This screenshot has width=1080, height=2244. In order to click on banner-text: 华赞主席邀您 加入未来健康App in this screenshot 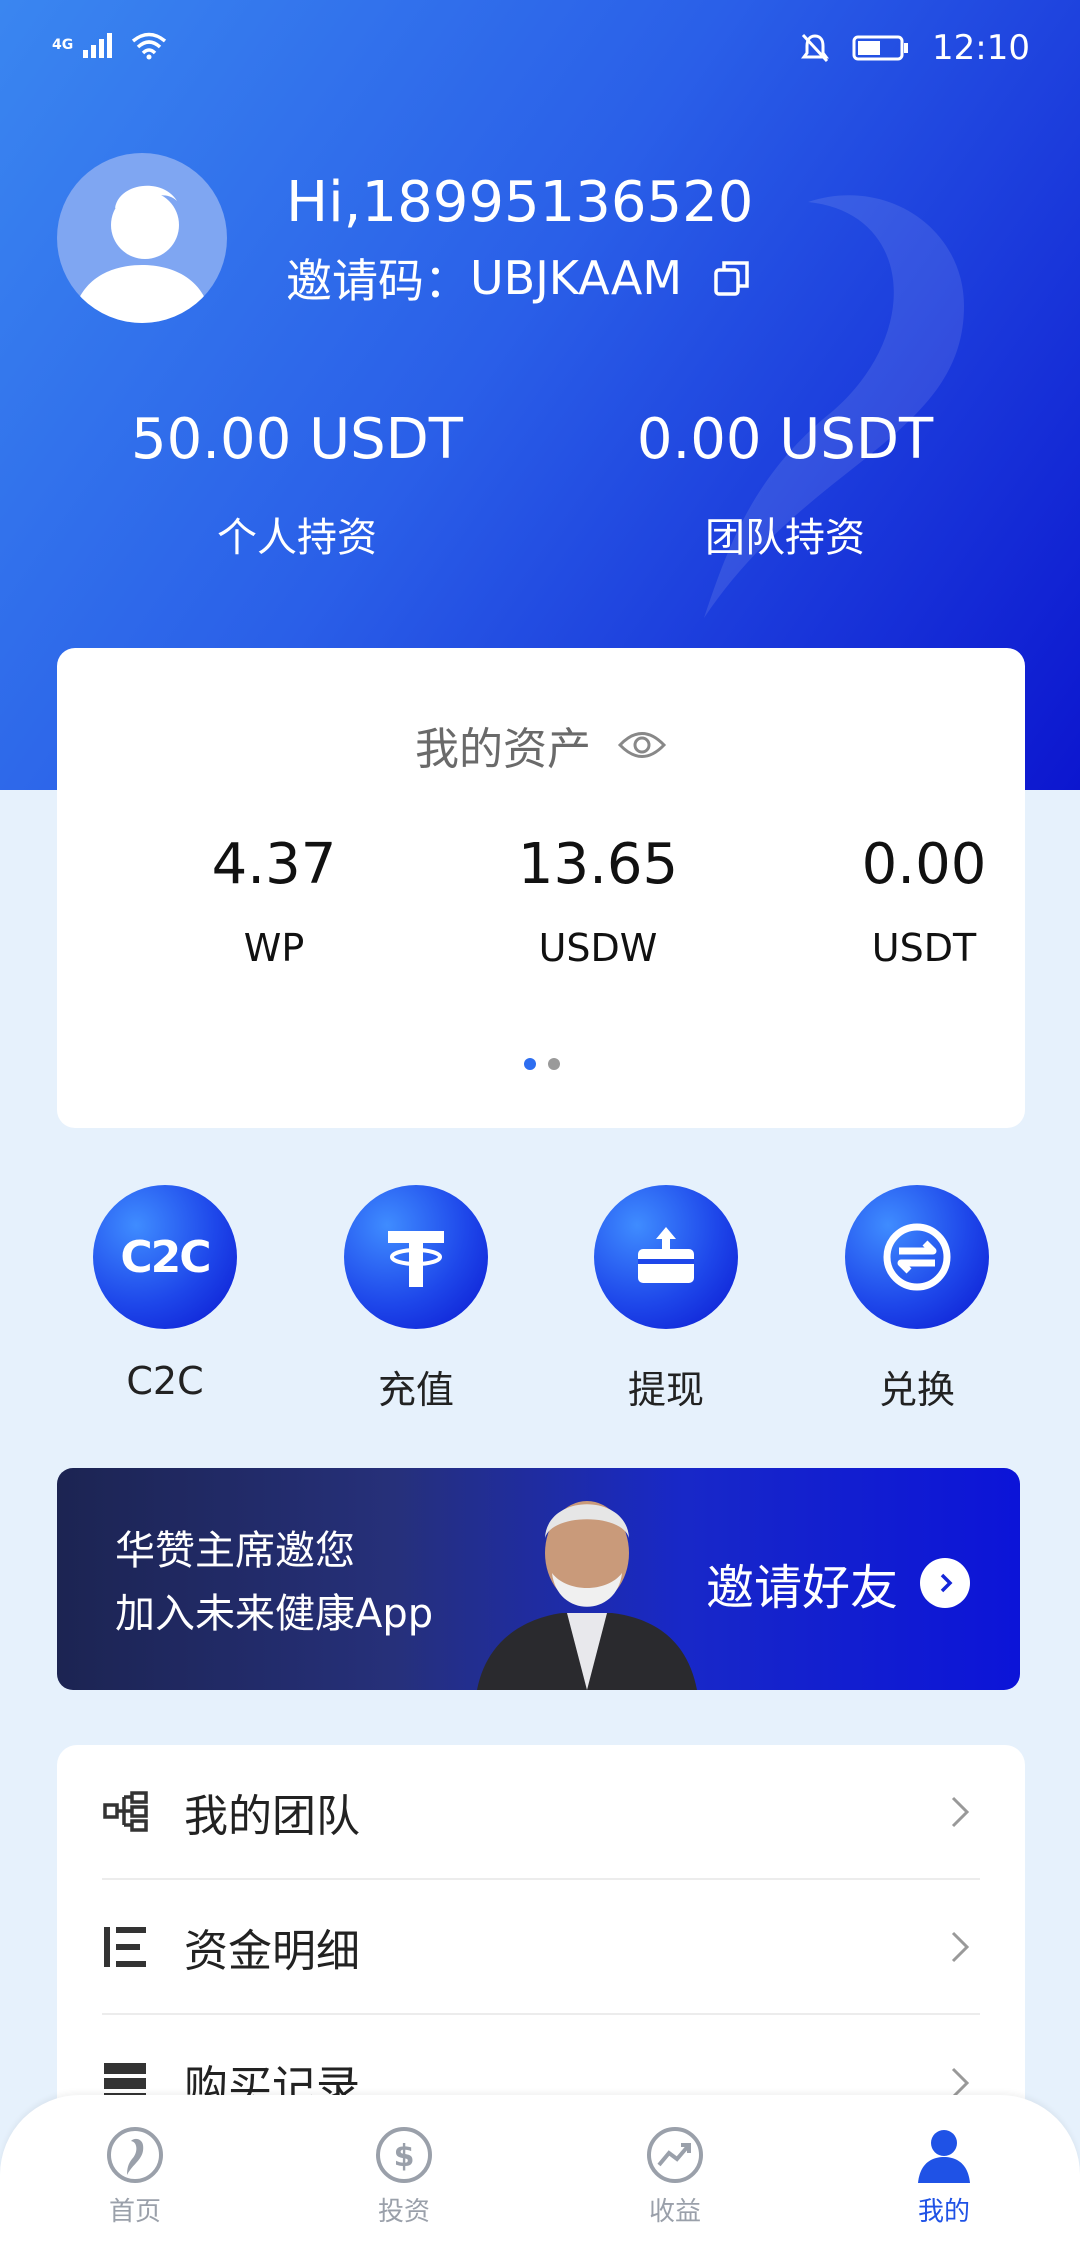, I will do `click(274, 1583)`.